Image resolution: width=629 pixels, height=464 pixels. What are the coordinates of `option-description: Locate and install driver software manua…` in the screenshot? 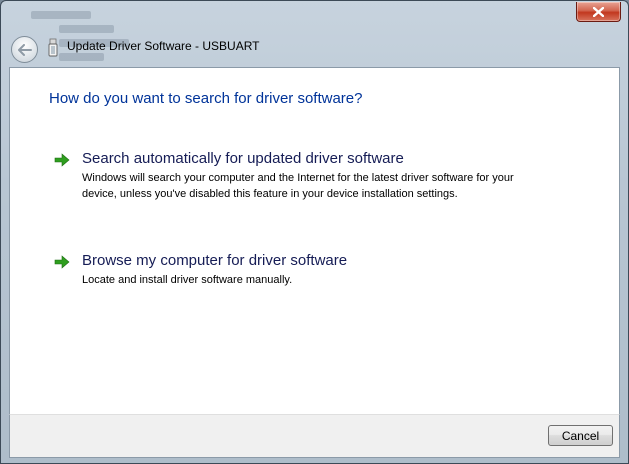 It's located at (187, 280).